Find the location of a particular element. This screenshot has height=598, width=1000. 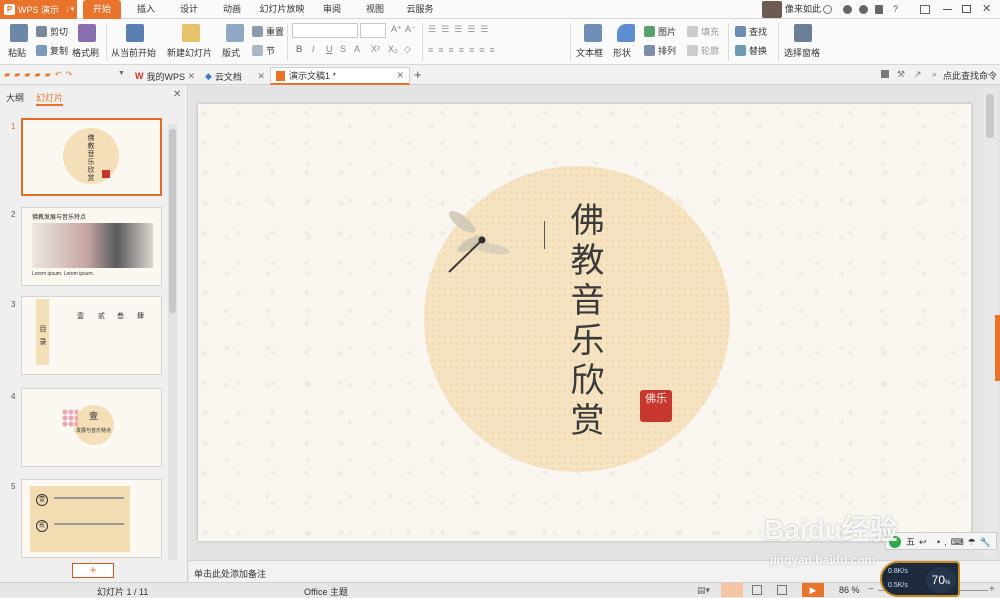

underline-button: U is located at coordinates (329, 49).